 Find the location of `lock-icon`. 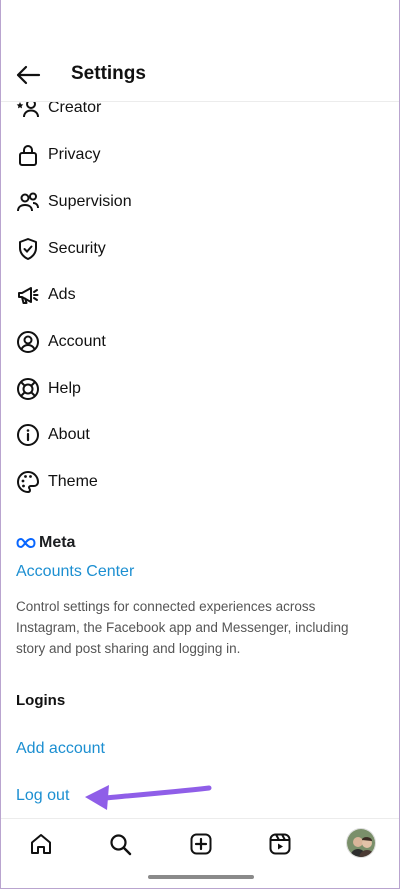

lock-icon is located at coordinates (28, 155).